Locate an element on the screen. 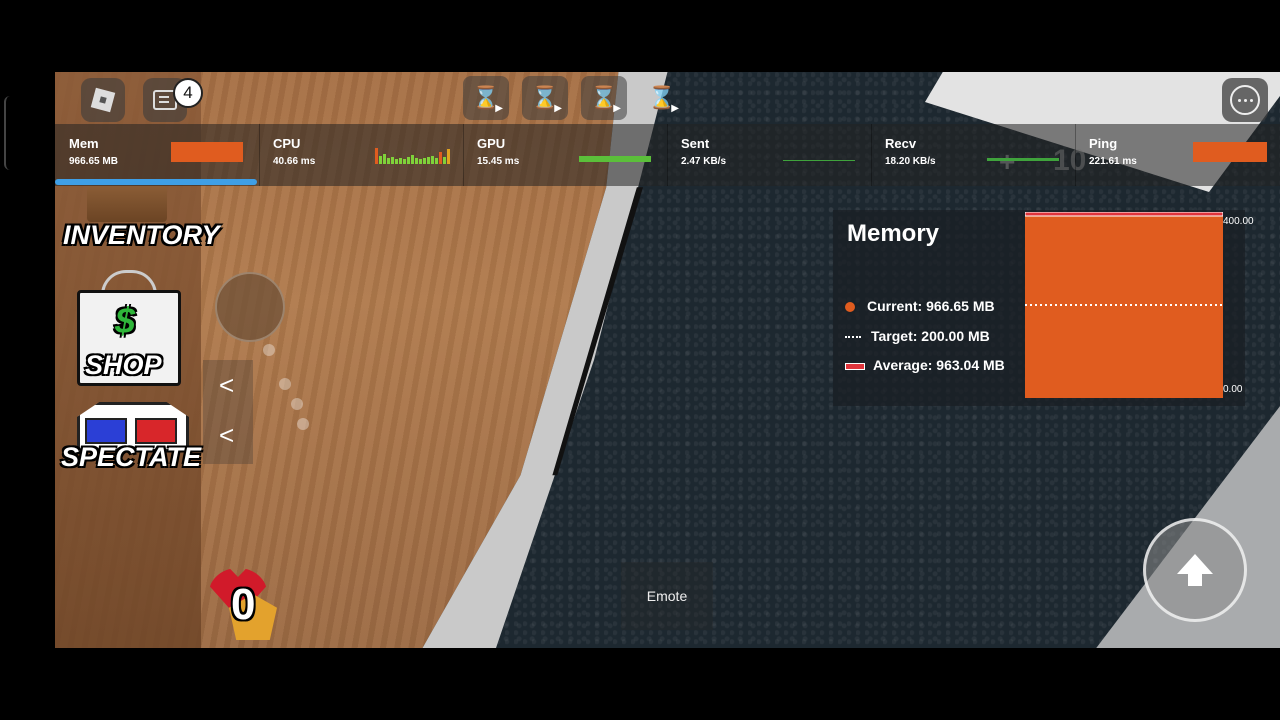 This screenshot has width=1280, height=720. stat-value: 966.65 MB is located at coordinates (93, 161).